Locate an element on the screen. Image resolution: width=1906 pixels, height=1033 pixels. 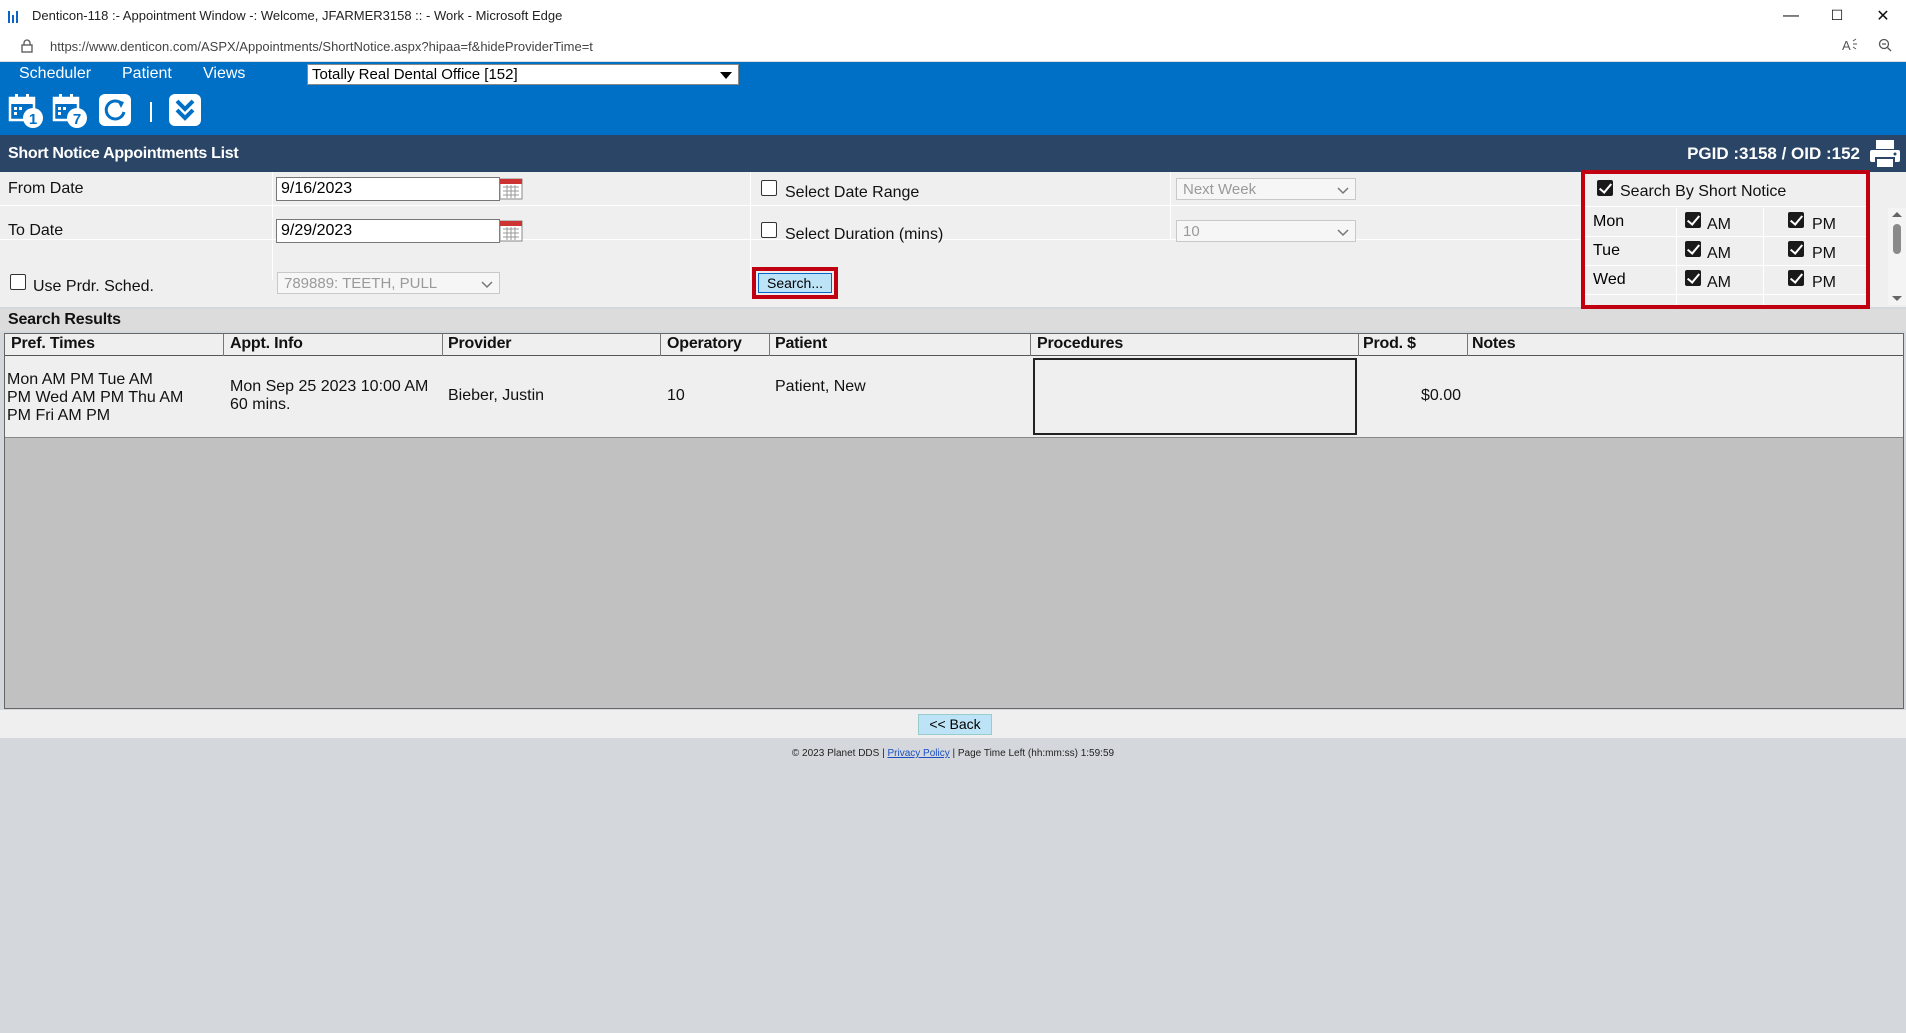
patient-cell: Patient, New is located at coordinates (820, 387).